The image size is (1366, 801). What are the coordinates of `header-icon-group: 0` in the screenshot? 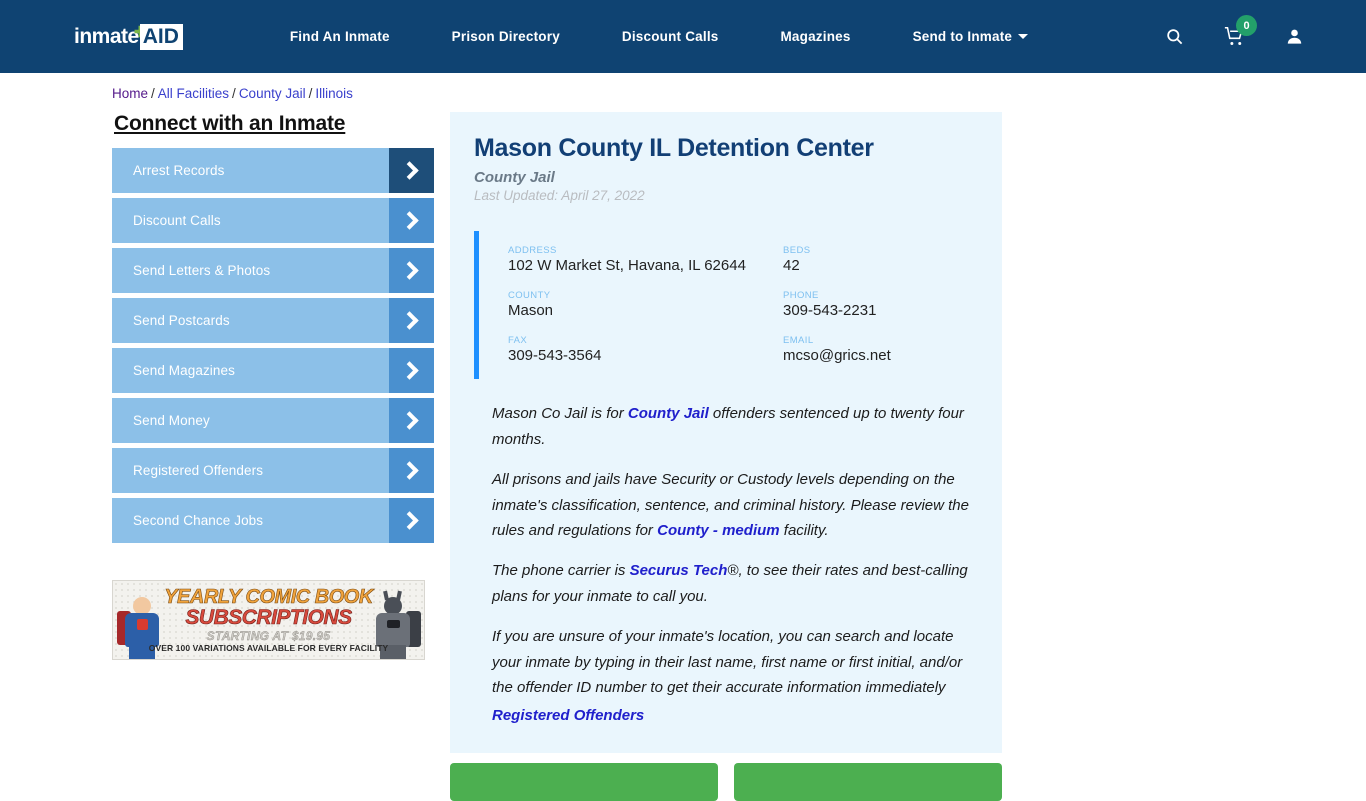 It's located at (1234, 36).